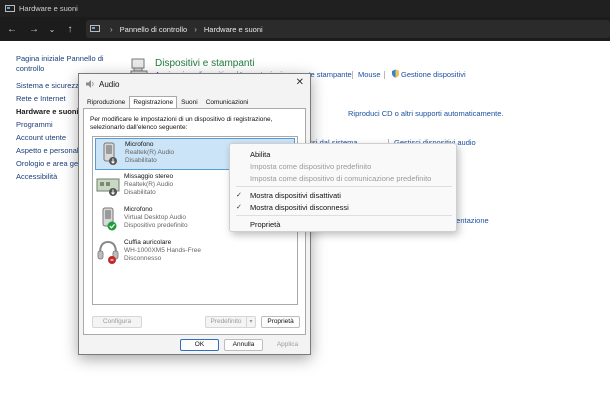  Describe the element at coordinates (108, 186) in the screenshot. I see `soundcard-icon` at that location.